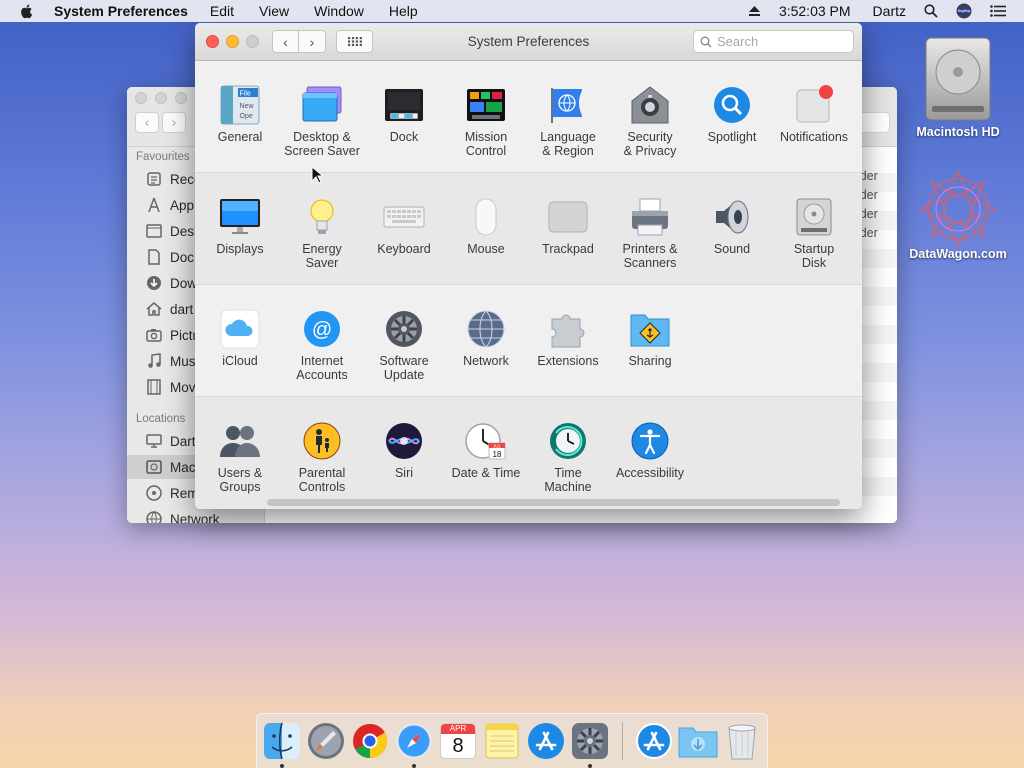 The height and width of the screenshot is (768, 1024). Describe the element at coordinates (174, 122) in the screenshot. I see `finder-forward-button: ›` at that location.